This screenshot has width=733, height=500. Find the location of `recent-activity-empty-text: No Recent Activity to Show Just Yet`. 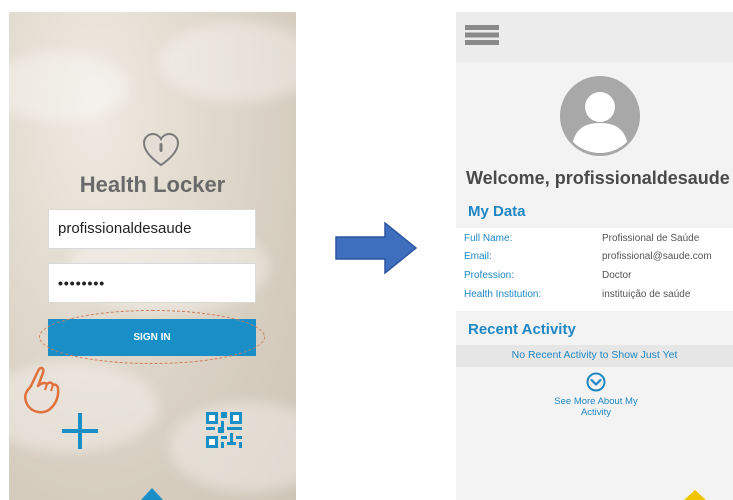

recent-activity-empty-text: No Recent Activity to Show Just Yet is located at coordinates (594, 355).